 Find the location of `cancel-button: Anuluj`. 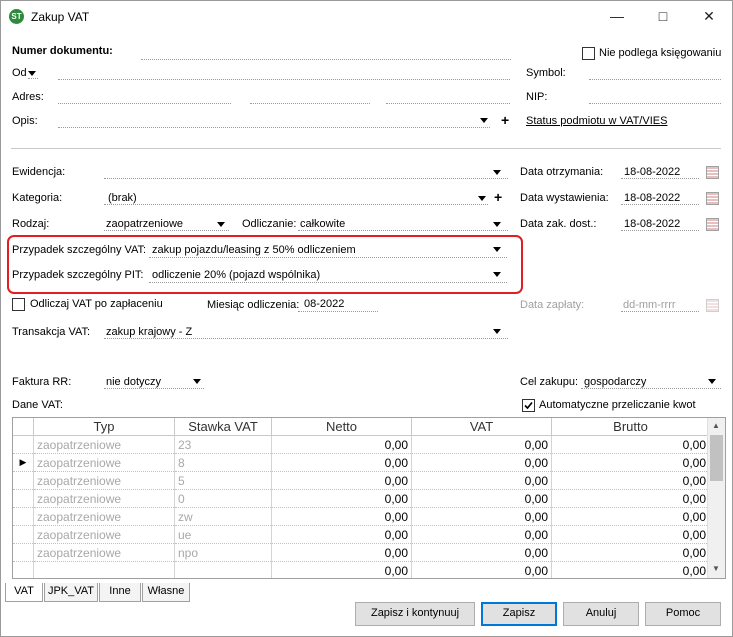

cancel-button: Anuluj is located at coordinates (601, 614).